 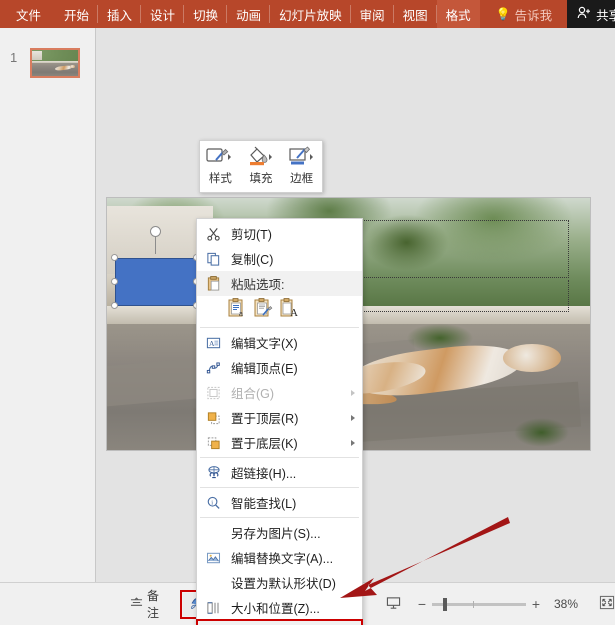 I want to click on send-back-icon, so click(x=213, y=442).